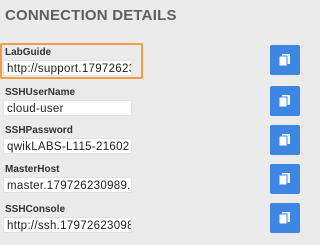 Image resolution: width=320 pixels, height=245 pixels. I want to click on field-value: http://support.17972623, so click(67, 68).